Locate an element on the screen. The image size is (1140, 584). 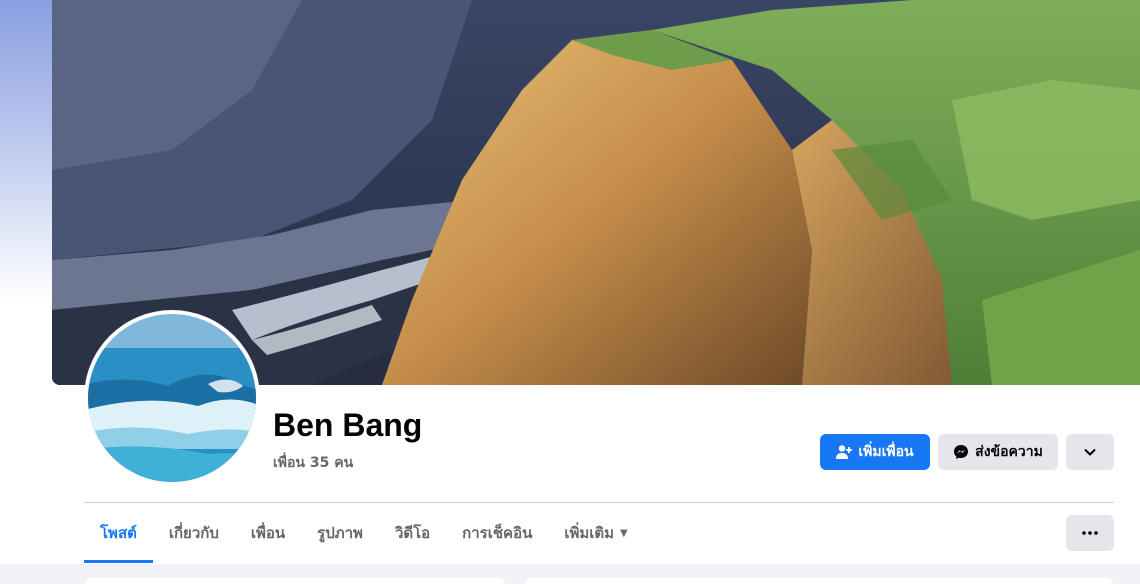
tab-label: เพื่อน is located at coordinates (268, 533).